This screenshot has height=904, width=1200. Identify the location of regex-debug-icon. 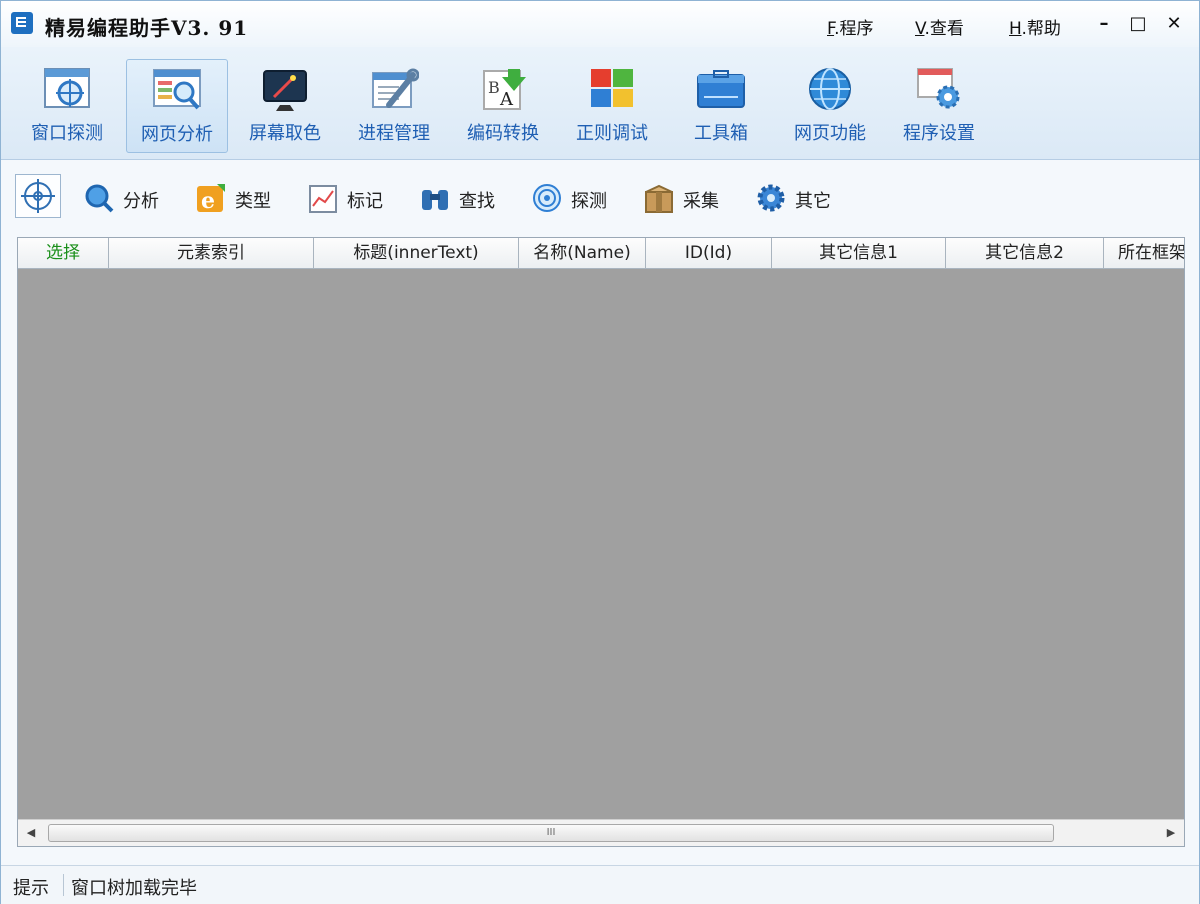
(612, 88).